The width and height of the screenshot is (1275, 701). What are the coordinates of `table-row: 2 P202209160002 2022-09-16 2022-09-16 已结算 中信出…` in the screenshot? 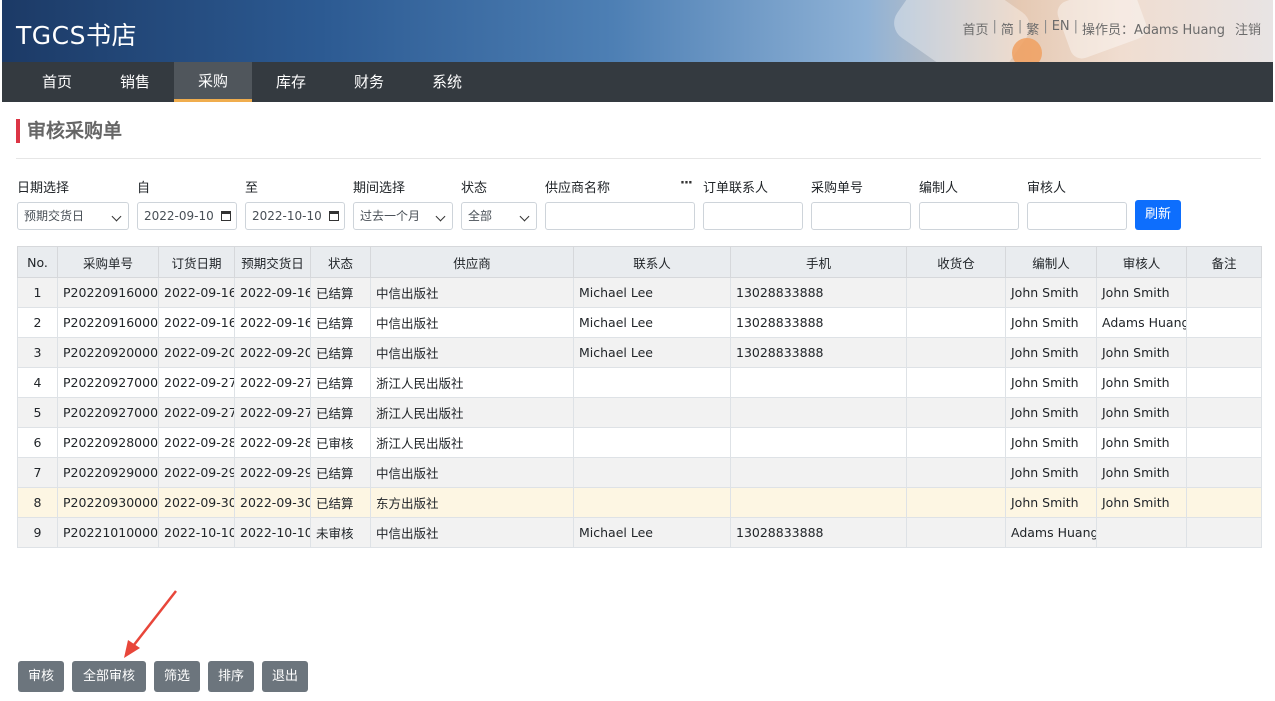 It's located at (639, 322).